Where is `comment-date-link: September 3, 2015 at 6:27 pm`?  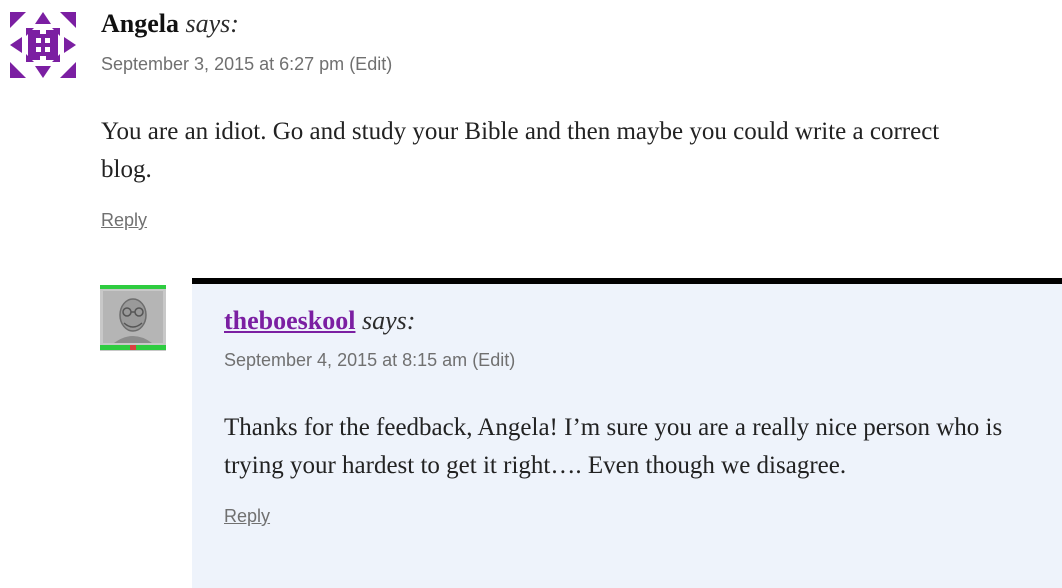
comment-date-link: September 3, 2015 at 6:27 pm is located at coordinates (222, 64).